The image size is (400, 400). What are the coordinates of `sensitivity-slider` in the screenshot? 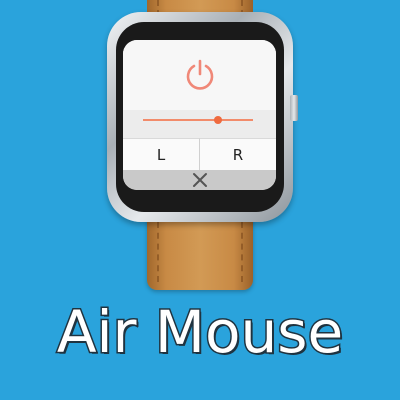 It's located at (199, 124).